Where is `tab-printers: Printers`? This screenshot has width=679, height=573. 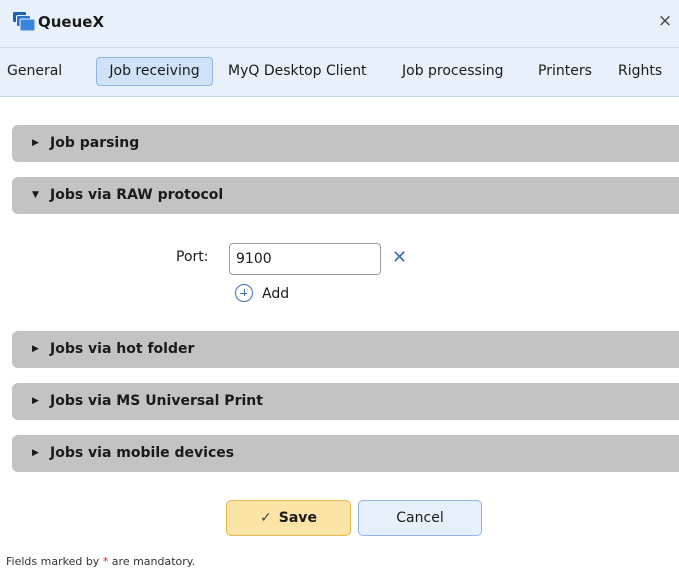 tab-printers: Printers is located at coordinates (565, 71).